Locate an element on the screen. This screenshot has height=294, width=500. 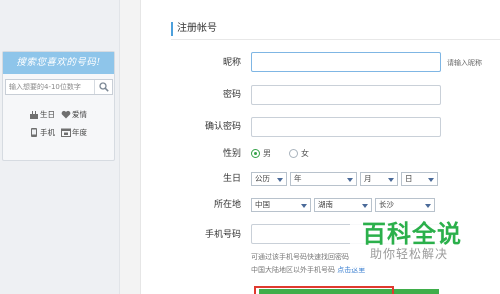
confirm-password-field is located at coordinates (346, 127).